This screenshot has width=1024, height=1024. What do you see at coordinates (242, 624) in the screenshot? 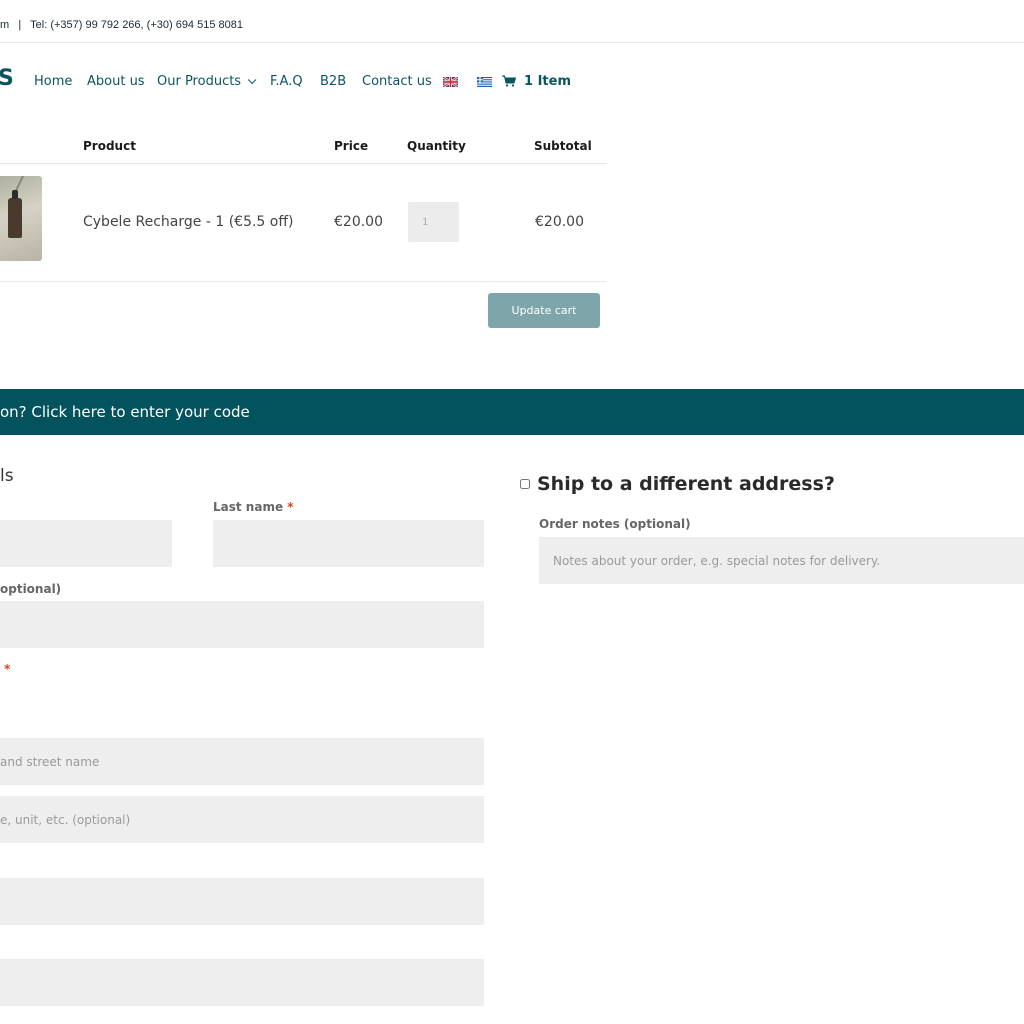
I see `company-field` at bounding box center [242, 624].